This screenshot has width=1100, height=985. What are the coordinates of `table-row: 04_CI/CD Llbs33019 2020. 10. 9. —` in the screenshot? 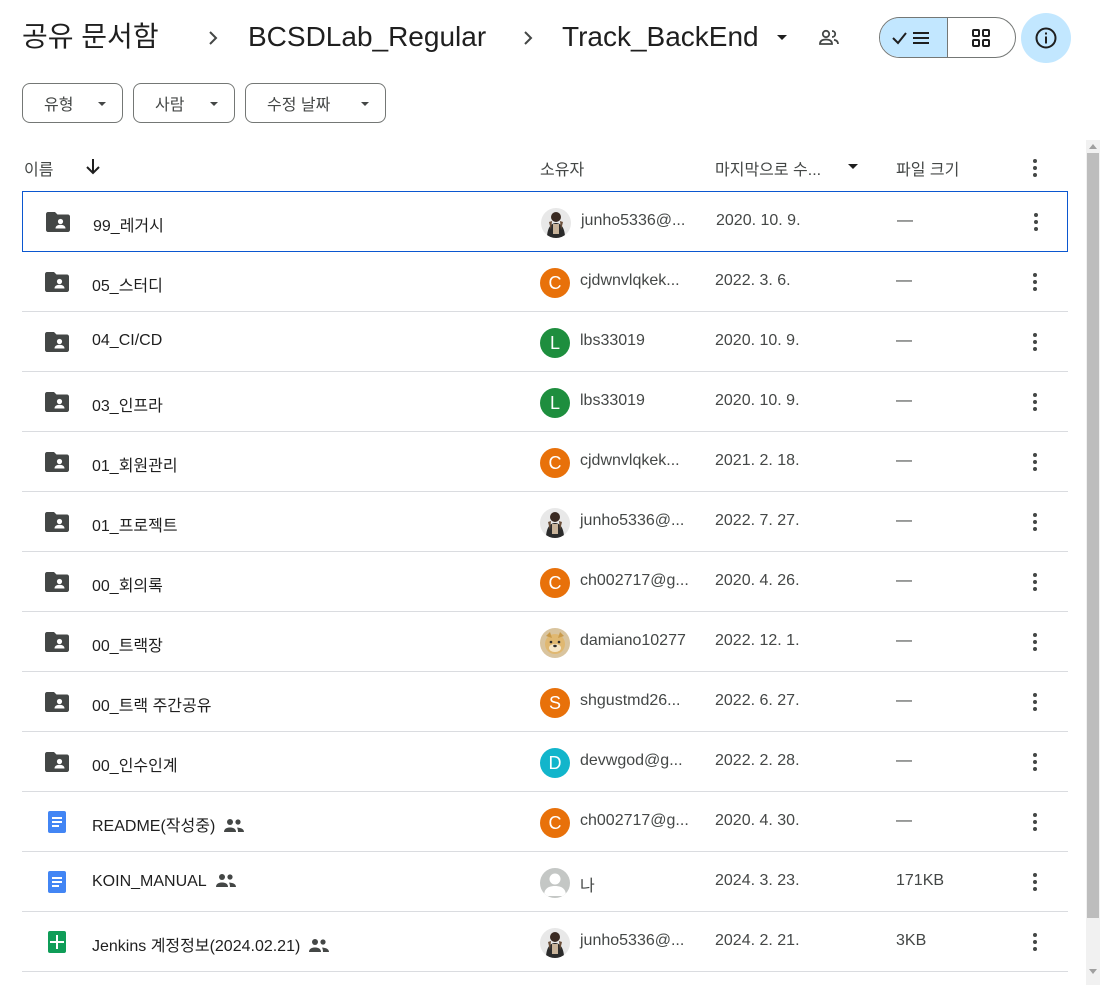 It's located at (545, 342).